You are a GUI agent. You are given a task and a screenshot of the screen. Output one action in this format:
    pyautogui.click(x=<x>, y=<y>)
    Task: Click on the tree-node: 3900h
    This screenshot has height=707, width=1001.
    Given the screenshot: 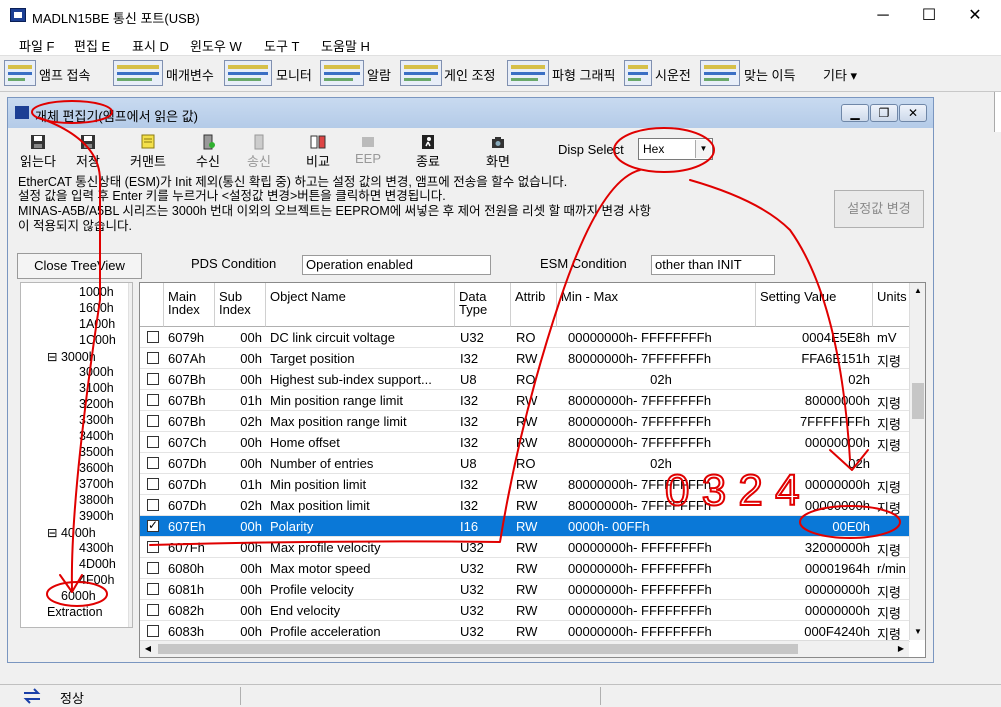 What is the action you would take?
    pyautogui.click(x=96, y=516)
    